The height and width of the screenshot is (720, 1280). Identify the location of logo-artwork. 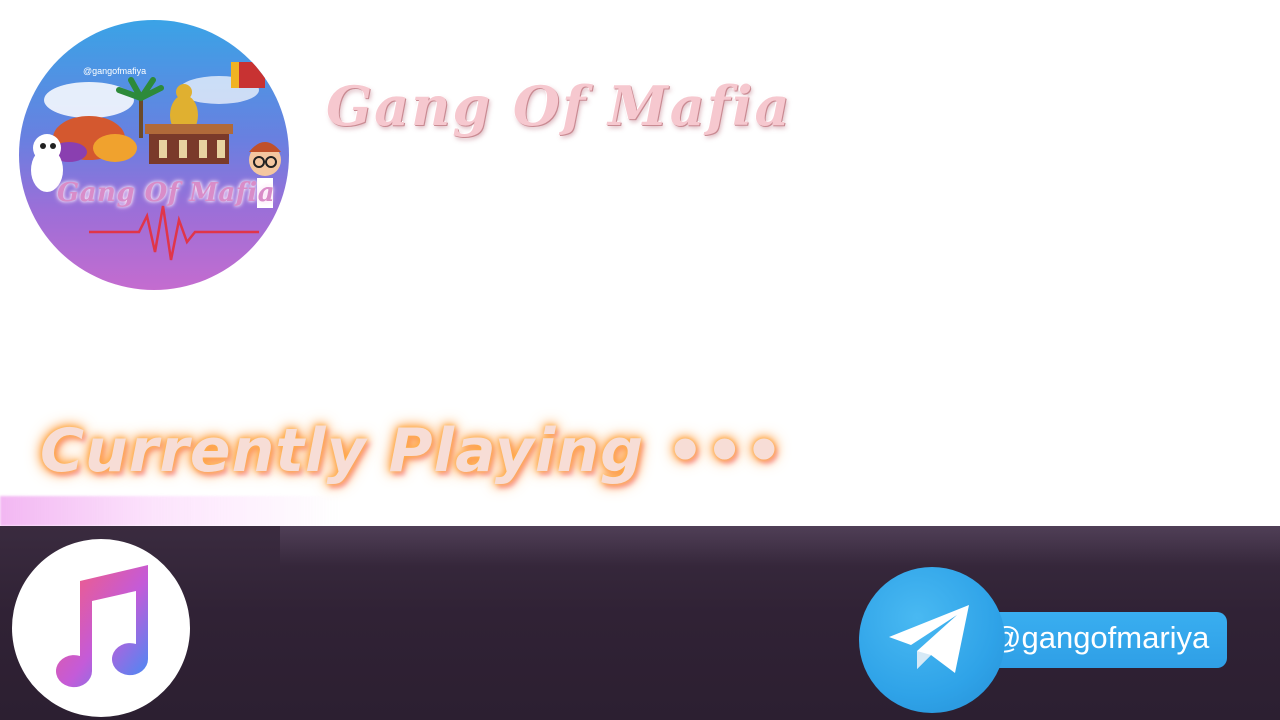
(156, 161).